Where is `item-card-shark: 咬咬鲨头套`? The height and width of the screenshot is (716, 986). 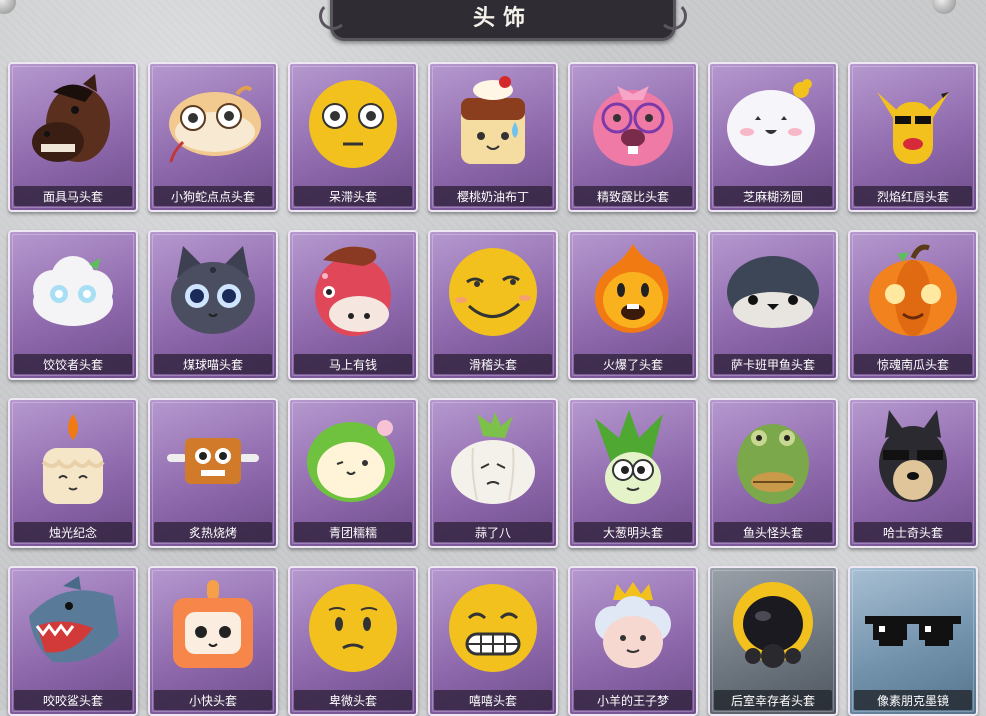
item-card-shark: 咬咬鲨头套 is located at coordinates (73, 641).